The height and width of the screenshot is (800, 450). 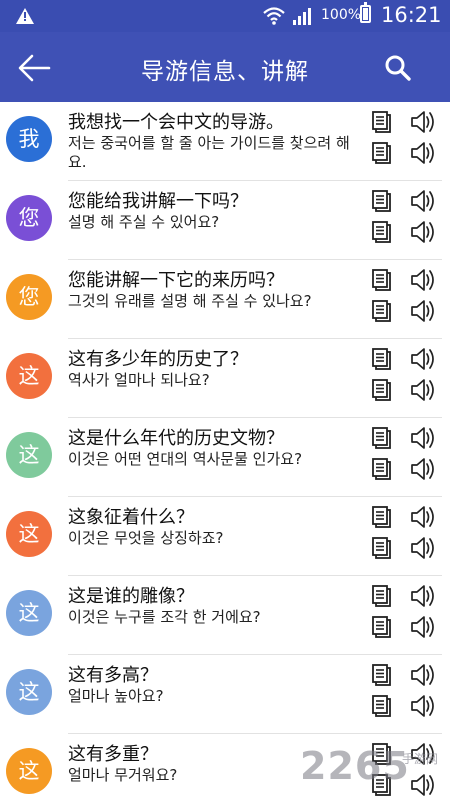 What do you see at coordinates (274, 16) in the screenshot?
I see `wifi-icon` at bounding box center [274, 16].